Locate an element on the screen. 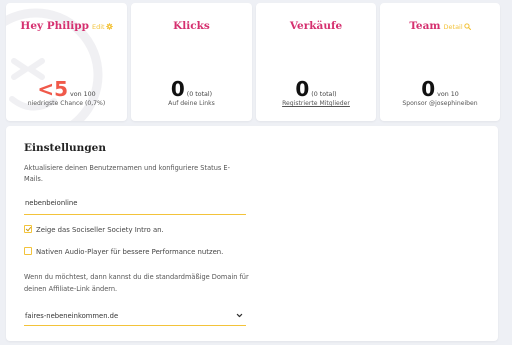 The height and width of the screenshot is (345, 512). domain-select-value: faires-nebeneinkommen.de is located at coordinates (72, 316).